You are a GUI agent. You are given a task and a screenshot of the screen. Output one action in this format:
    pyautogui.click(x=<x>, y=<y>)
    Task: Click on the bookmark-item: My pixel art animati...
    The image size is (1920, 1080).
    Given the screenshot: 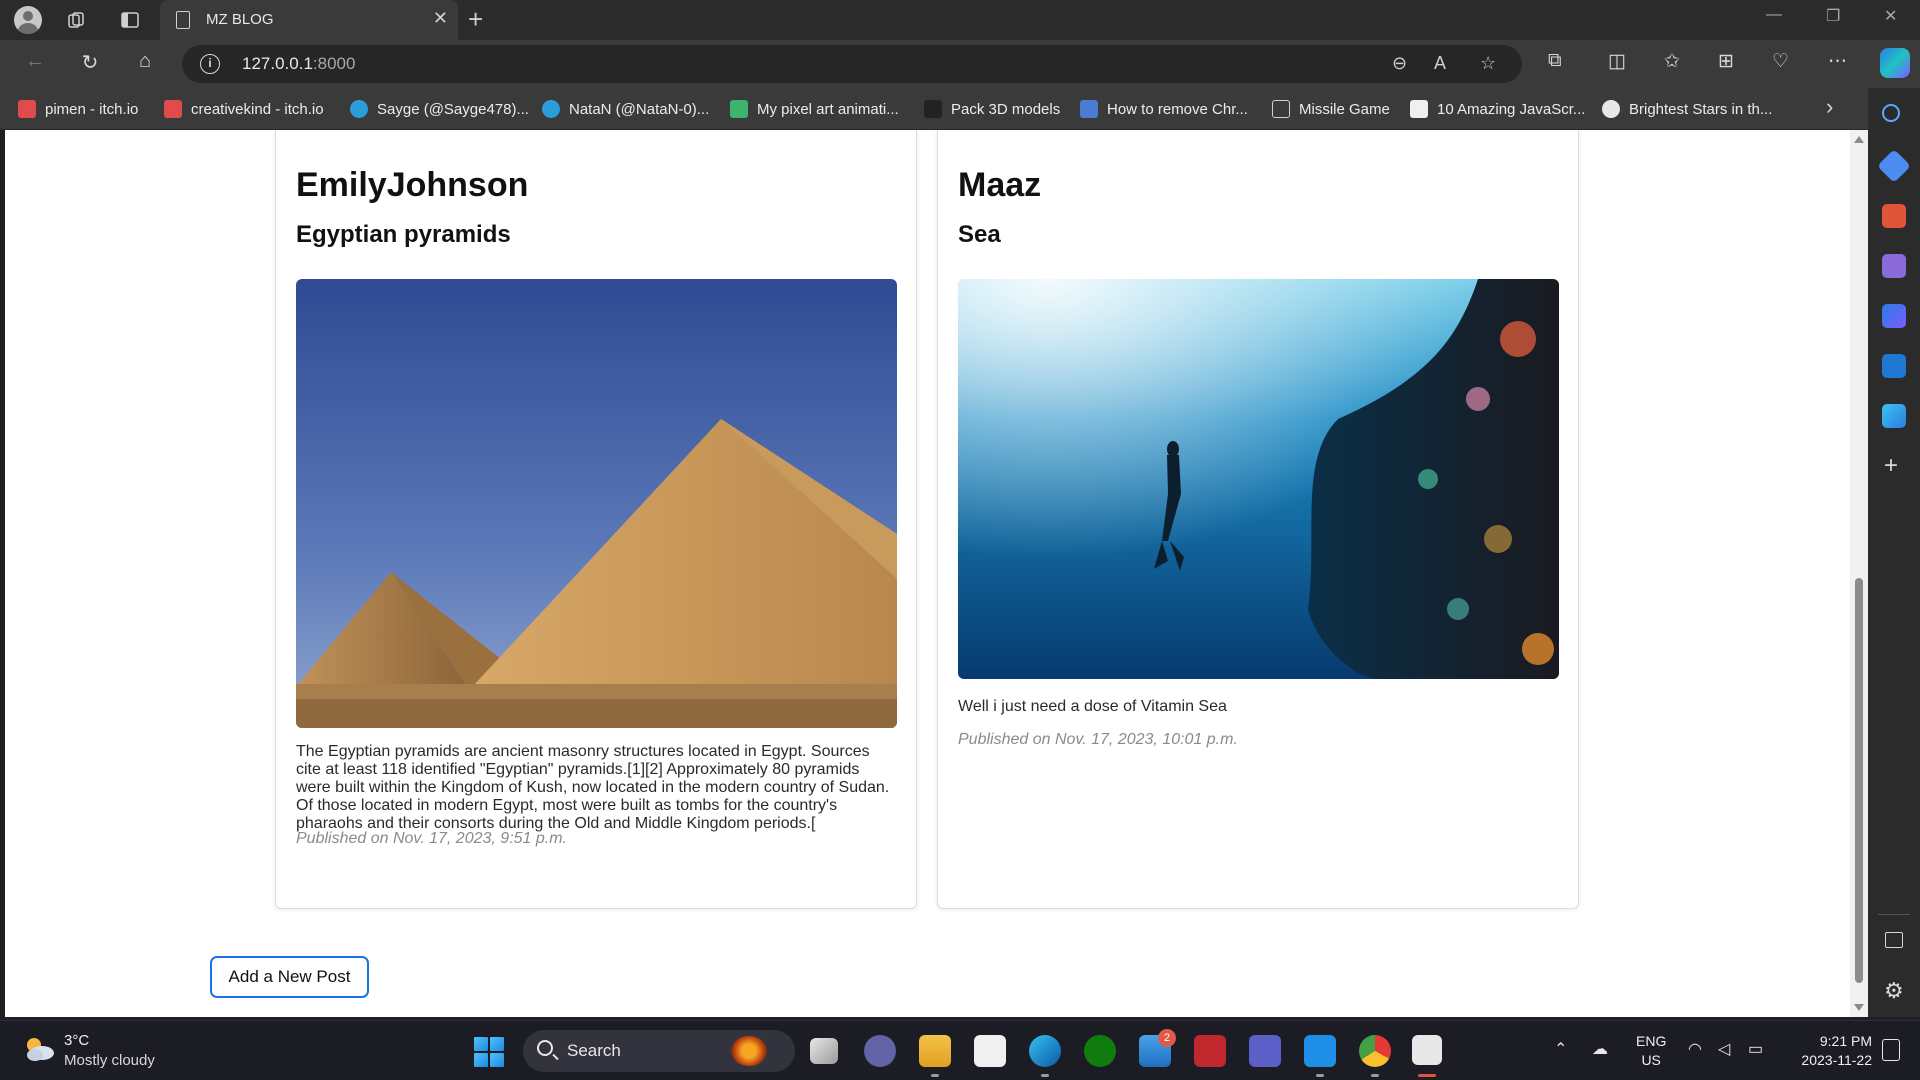 What is the action you would take?
    pyautogui.click(x=814, y=109)
    